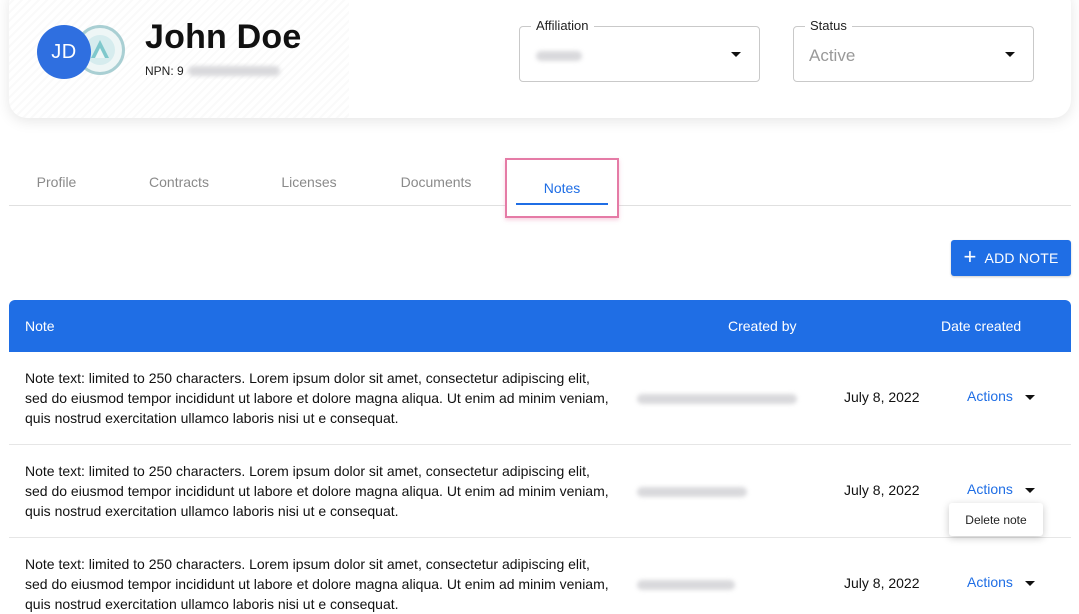 This screenshot has height=614, width=1079. I want to click on npn-label: NPN: 9, so click(164, 71).